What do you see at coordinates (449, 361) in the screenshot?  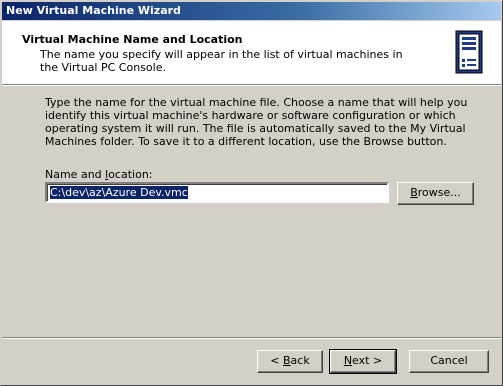 I see `cancel-button: Cancel` at bounding box center [449, 361].